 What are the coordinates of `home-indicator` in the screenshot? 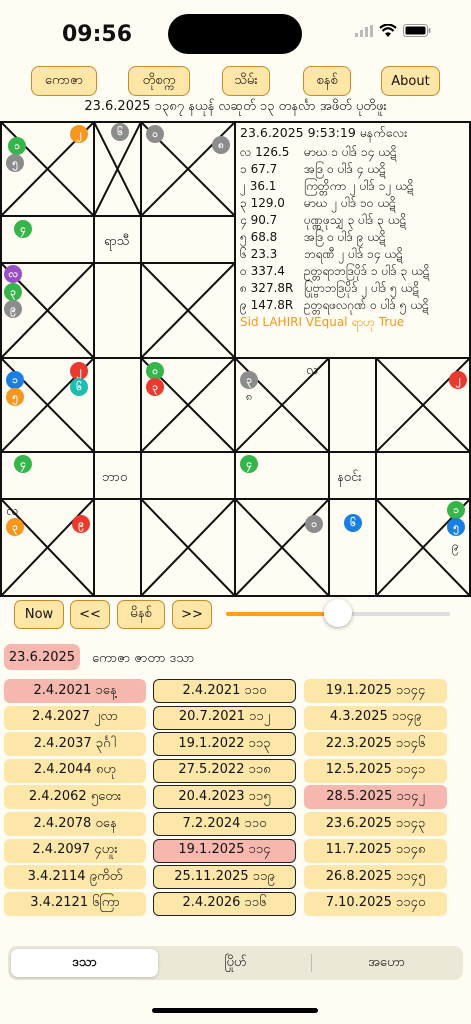 It's located at (235, 1010).